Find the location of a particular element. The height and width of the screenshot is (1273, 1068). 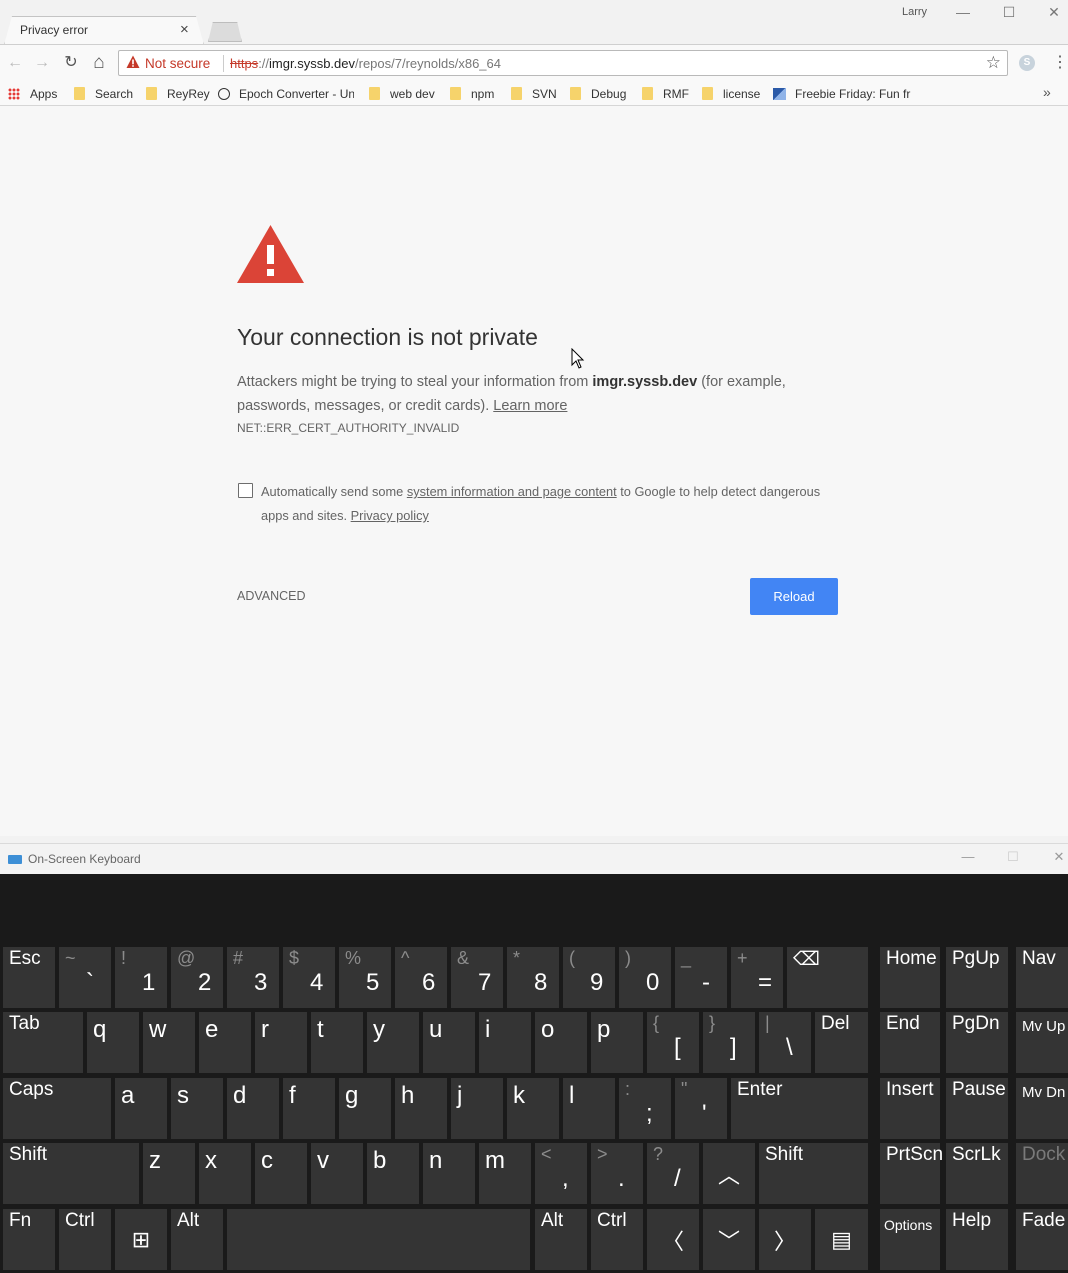

key-1: ! 1 is located at coordinates (141, 977).